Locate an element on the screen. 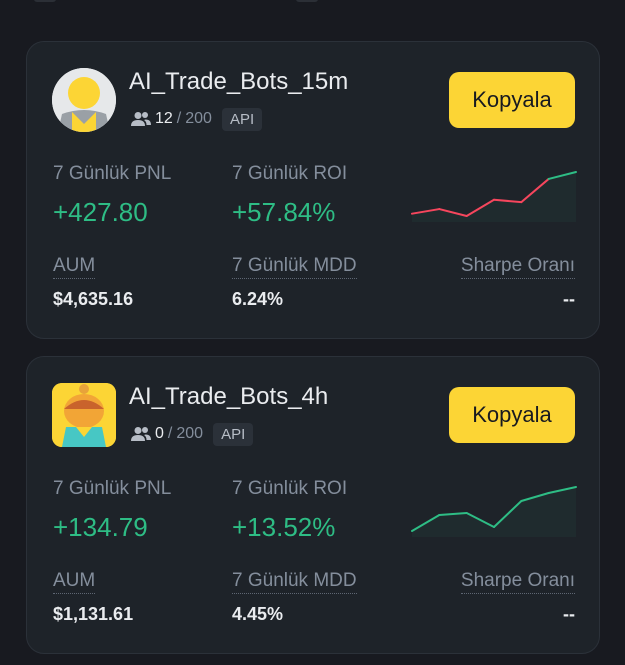 Image resolution: width=625 pixels, height=665 pixels. mdd-value: 4.45% is located at coordinates (258, 614).